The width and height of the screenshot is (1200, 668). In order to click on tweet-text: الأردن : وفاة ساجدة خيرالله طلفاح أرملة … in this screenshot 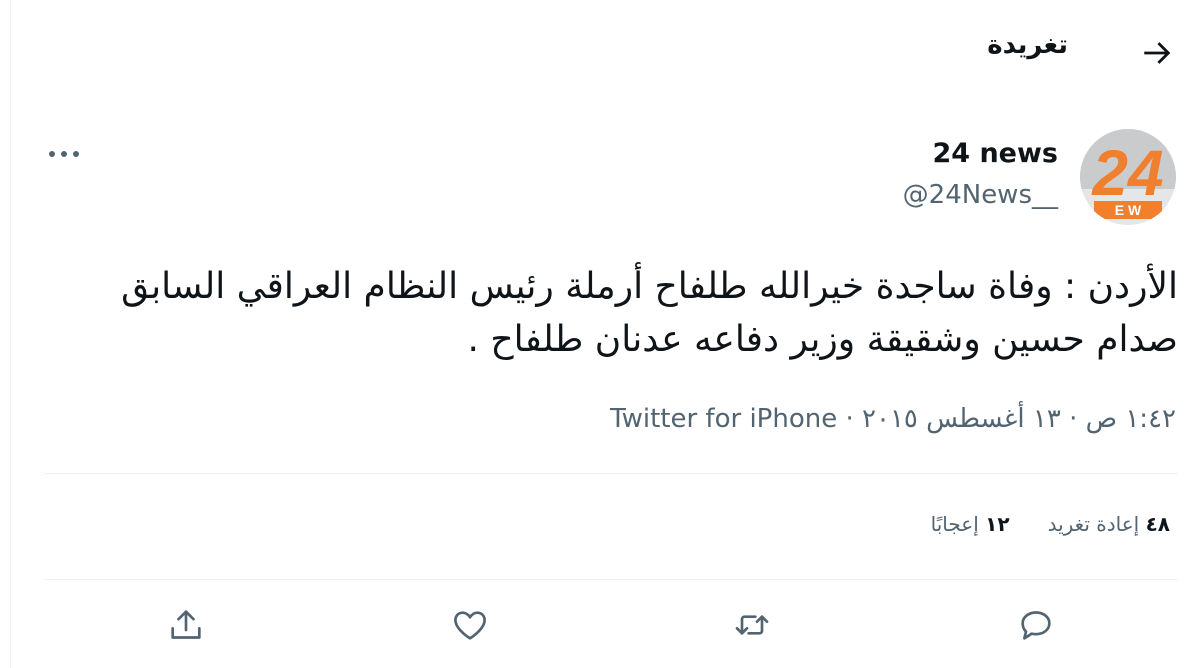, I will do `click(649, 313)`.